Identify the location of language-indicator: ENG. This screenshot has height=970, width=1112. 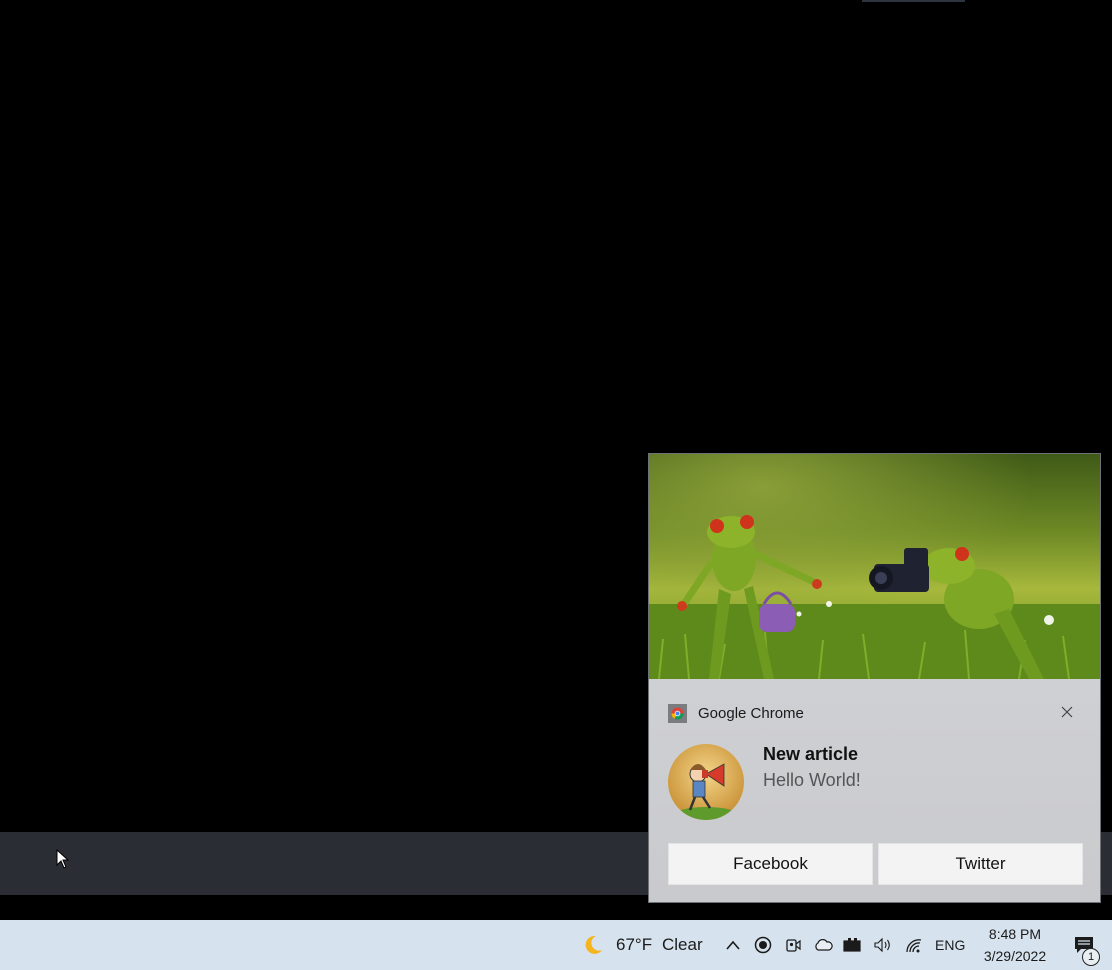
(950, 945).